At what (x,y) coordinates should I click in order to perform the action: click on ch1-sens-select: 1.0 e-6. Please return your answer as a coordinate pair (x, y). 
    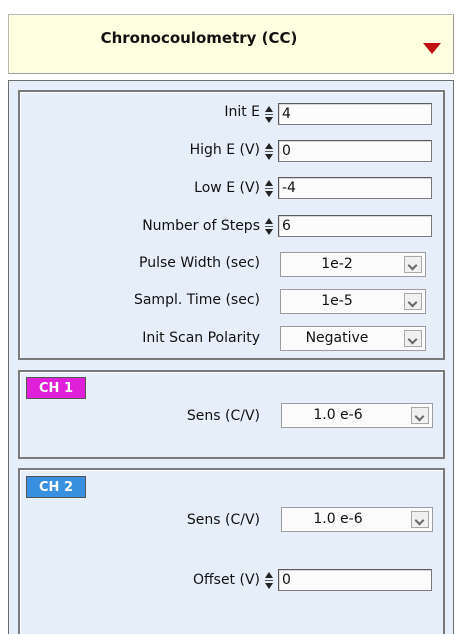
    Looking at the image, I should click on (357, 415).